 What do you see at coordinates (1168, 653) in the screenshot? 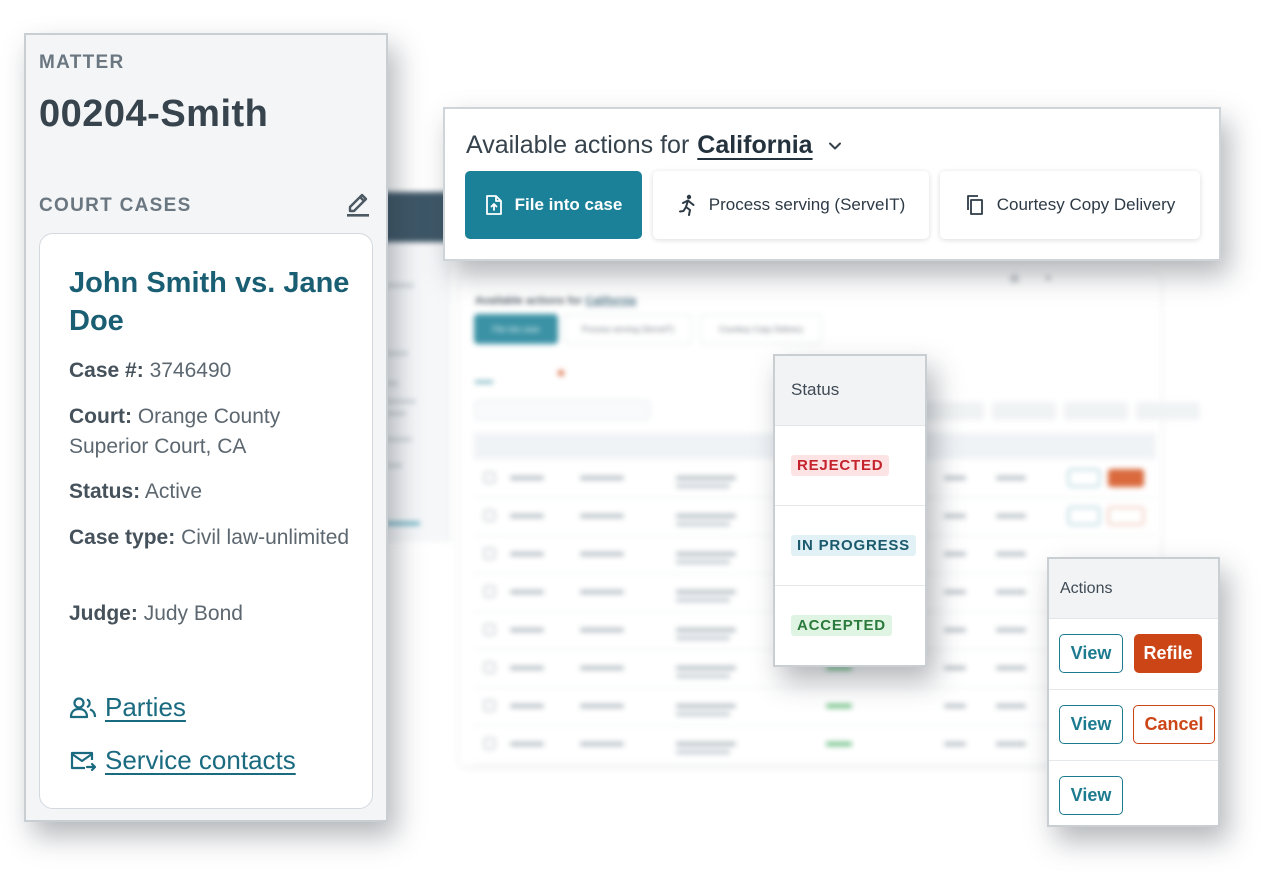
I see `refile-button: Refile` at bounding box center [1168, 653].